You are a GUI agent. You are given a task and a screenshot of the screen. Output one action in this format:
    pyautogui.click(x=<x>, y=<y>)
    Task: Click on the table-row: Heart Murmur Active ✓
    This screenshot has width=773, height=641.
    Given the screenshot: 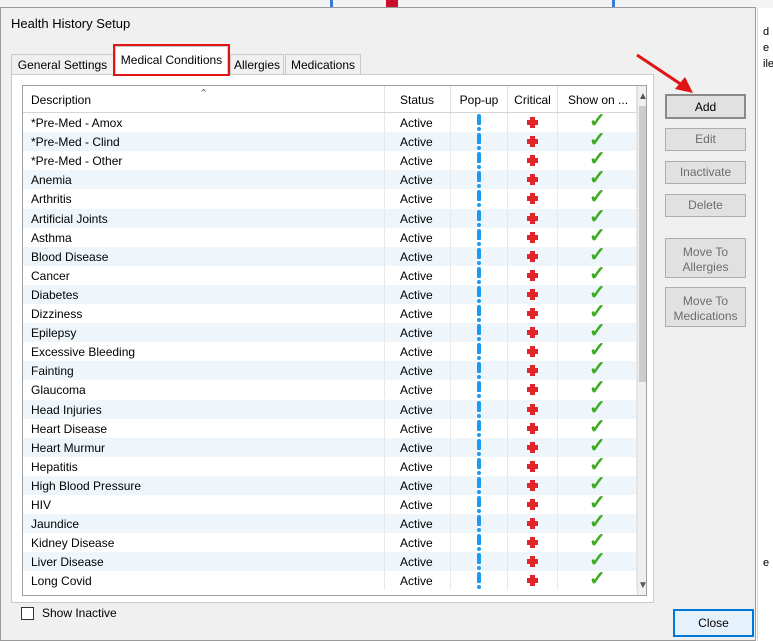 What is the action you would take?
    pyautogui.click(x=330, y=447)
    